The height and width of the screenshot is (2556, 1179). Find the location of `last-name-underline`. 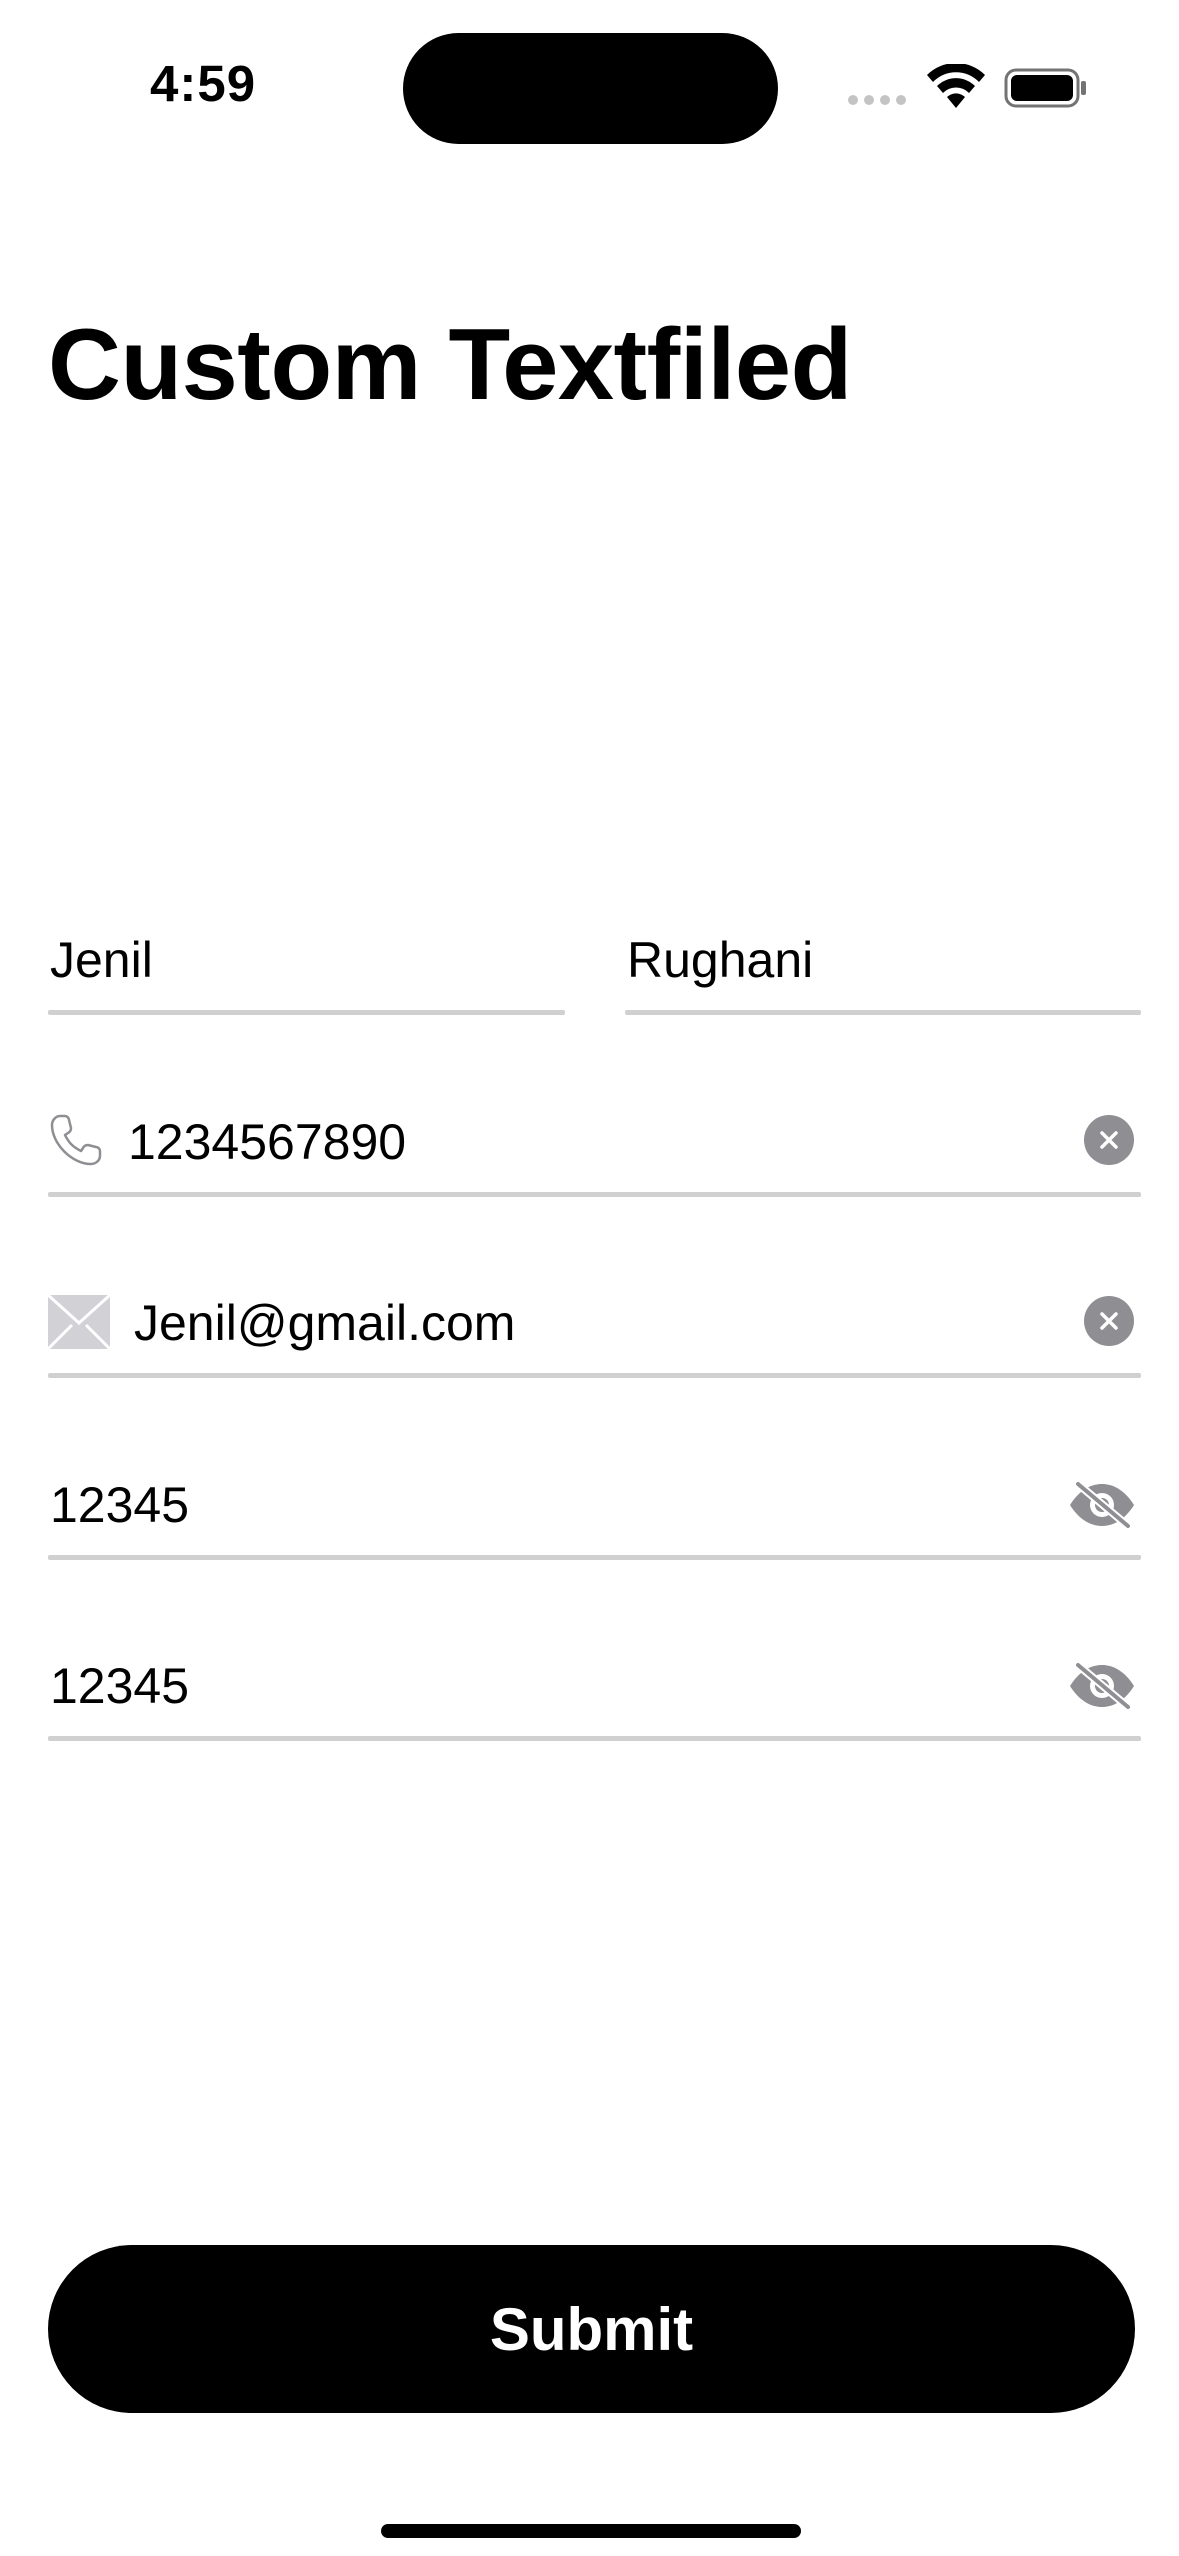

last-name-underline is located at coordinates (883, 1012).